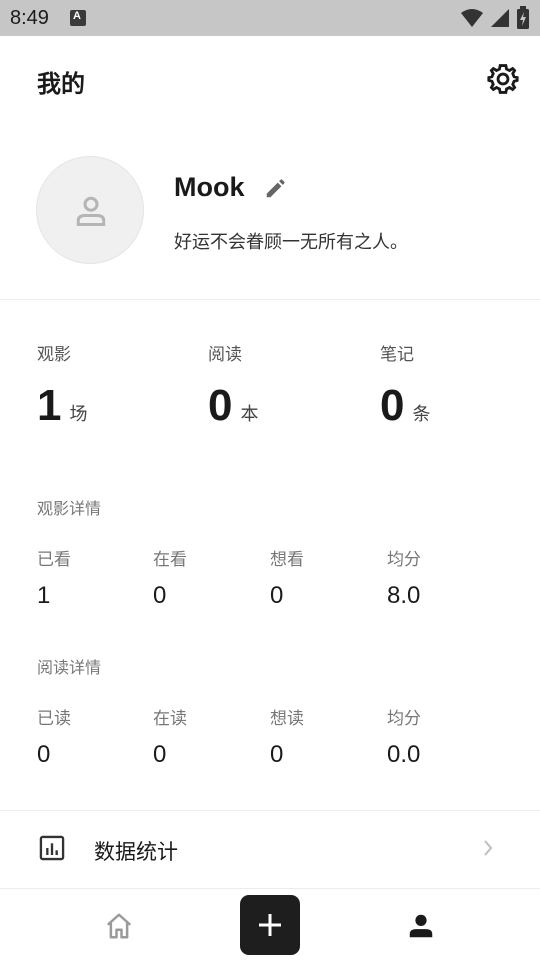 The image size is (540, 960). I want to click on data-statistics-item: 数据统计, so click(270, 848).